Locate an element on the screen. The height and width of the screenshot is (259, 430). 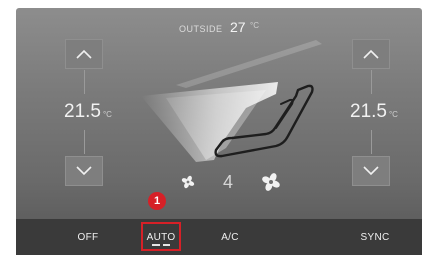
left-temp-down-button is located at coordinates (84, 171).